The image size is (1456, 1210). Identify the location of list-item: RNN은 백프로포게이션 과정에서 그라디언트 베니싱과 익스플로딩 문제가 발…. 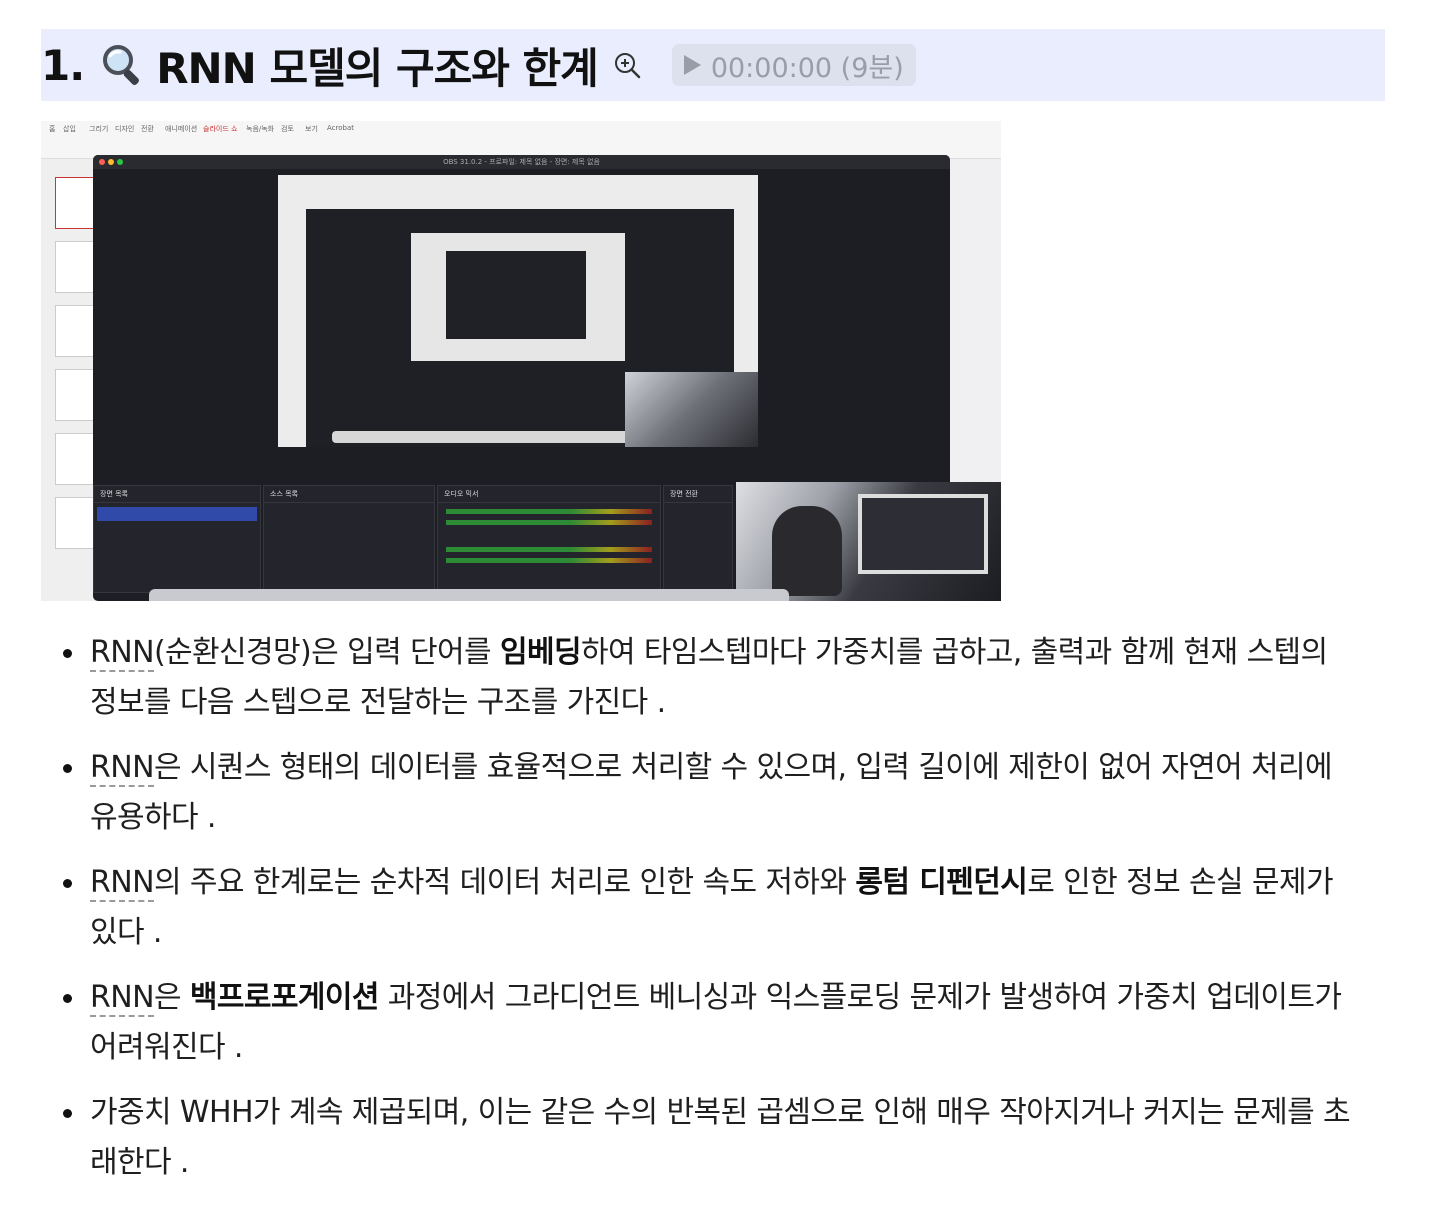
(710, 1023).